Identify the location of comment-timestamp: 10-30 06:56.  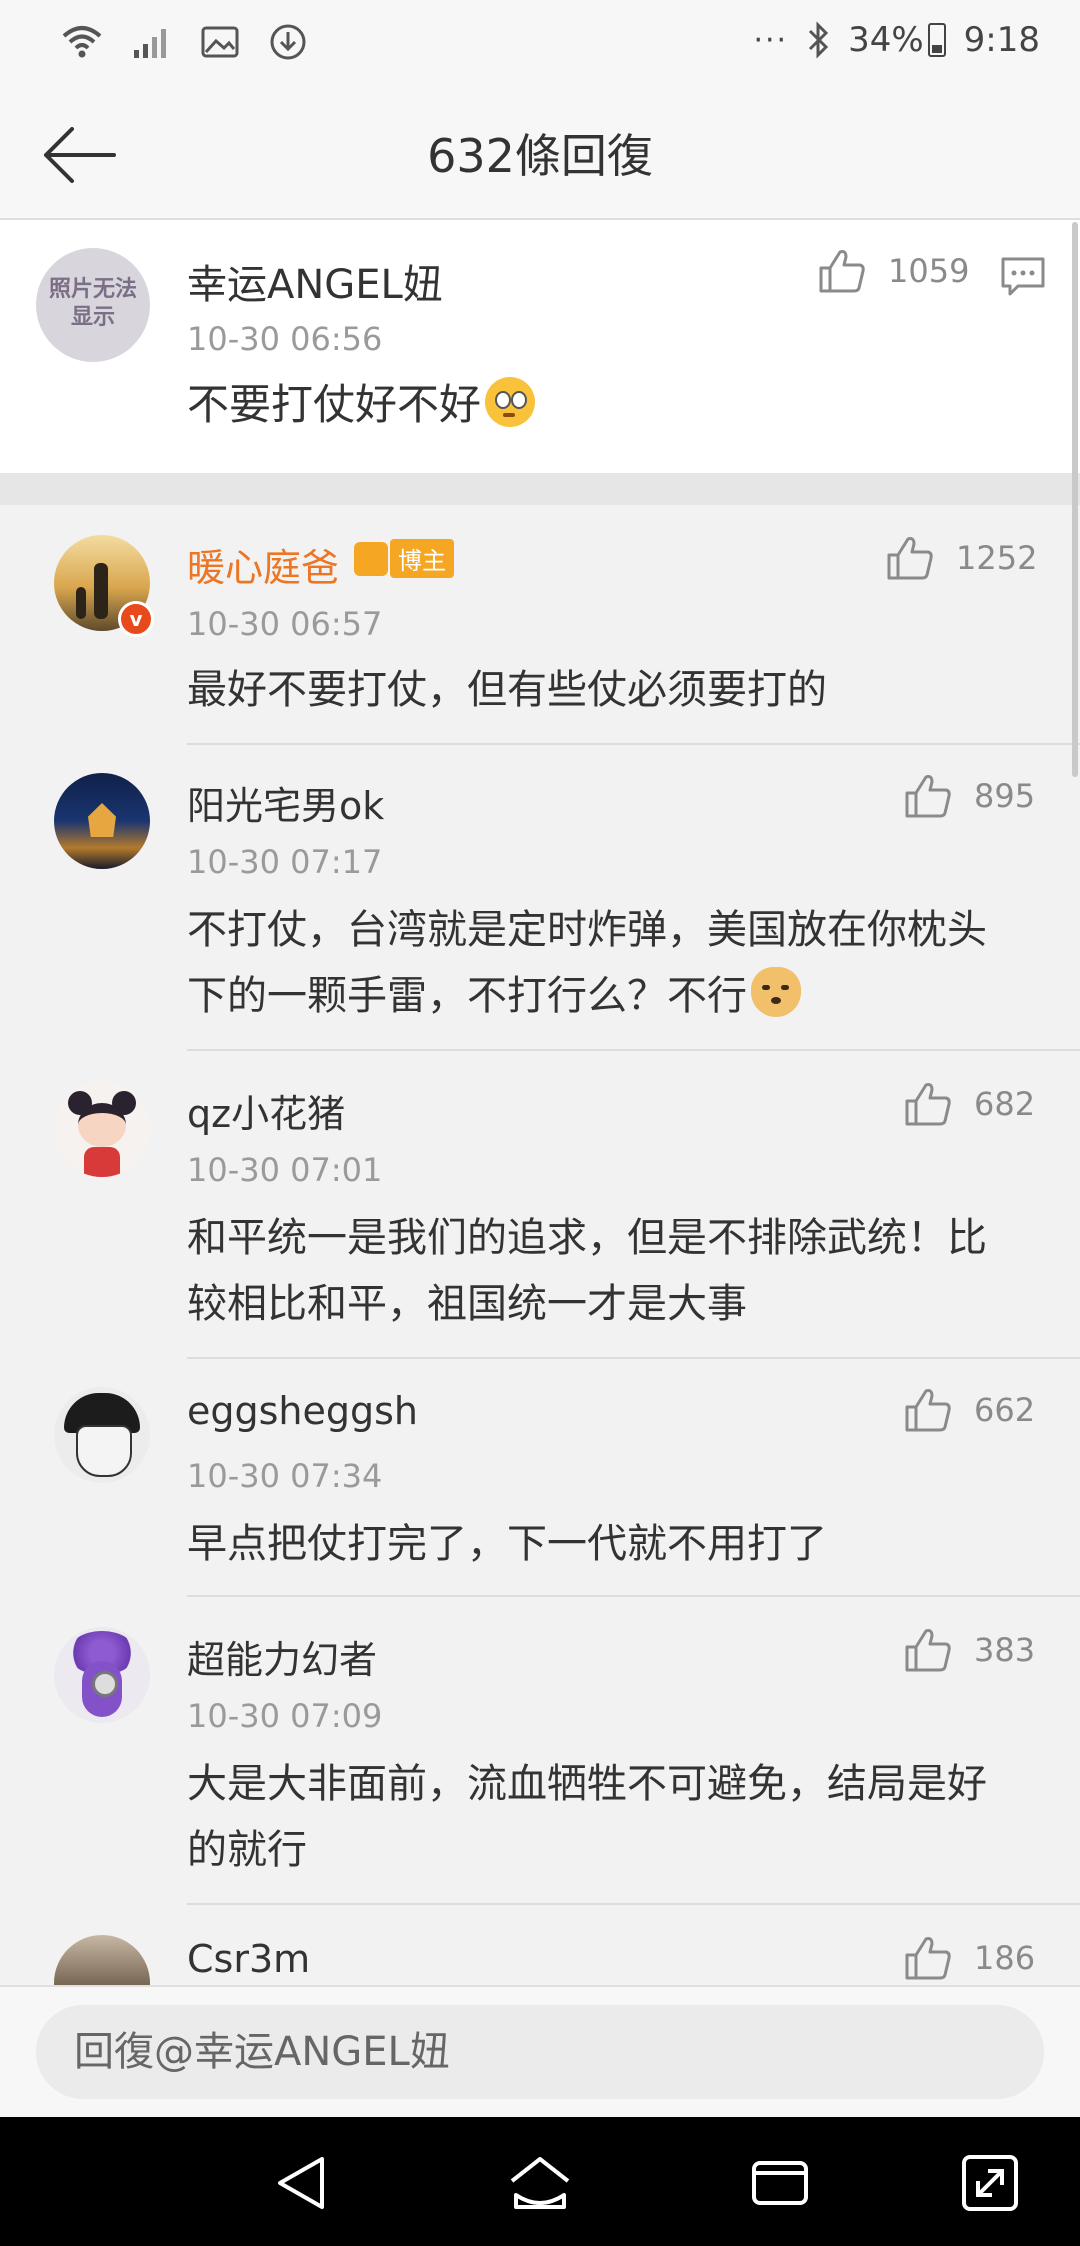
(285, 339).